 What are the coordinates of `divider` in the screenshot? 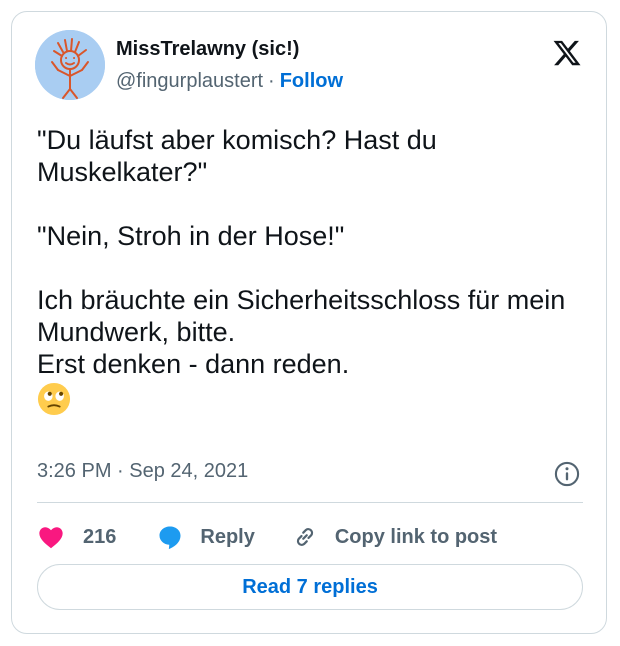 It's located at (310, 502).